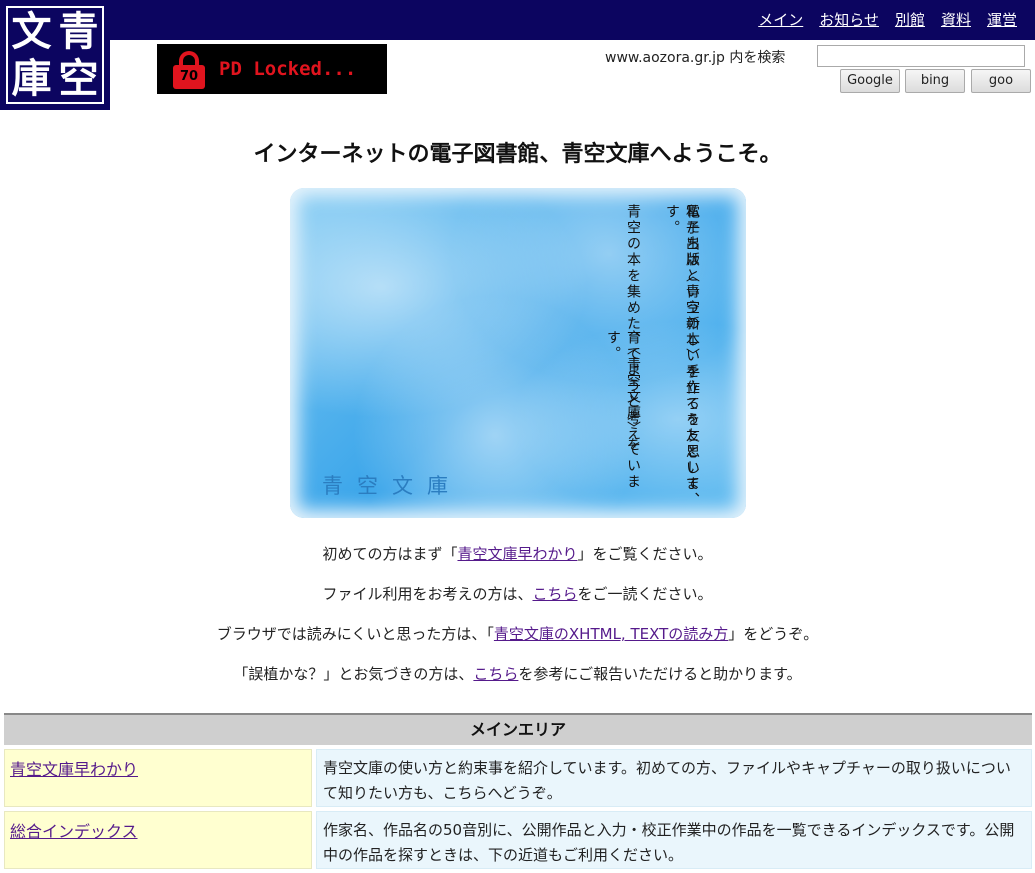  Describe the element at coordinates (682, 348) in the screenshot. I see `banner-line: 私たちは〈青空の本〉を作ろうと思います。` at that location.